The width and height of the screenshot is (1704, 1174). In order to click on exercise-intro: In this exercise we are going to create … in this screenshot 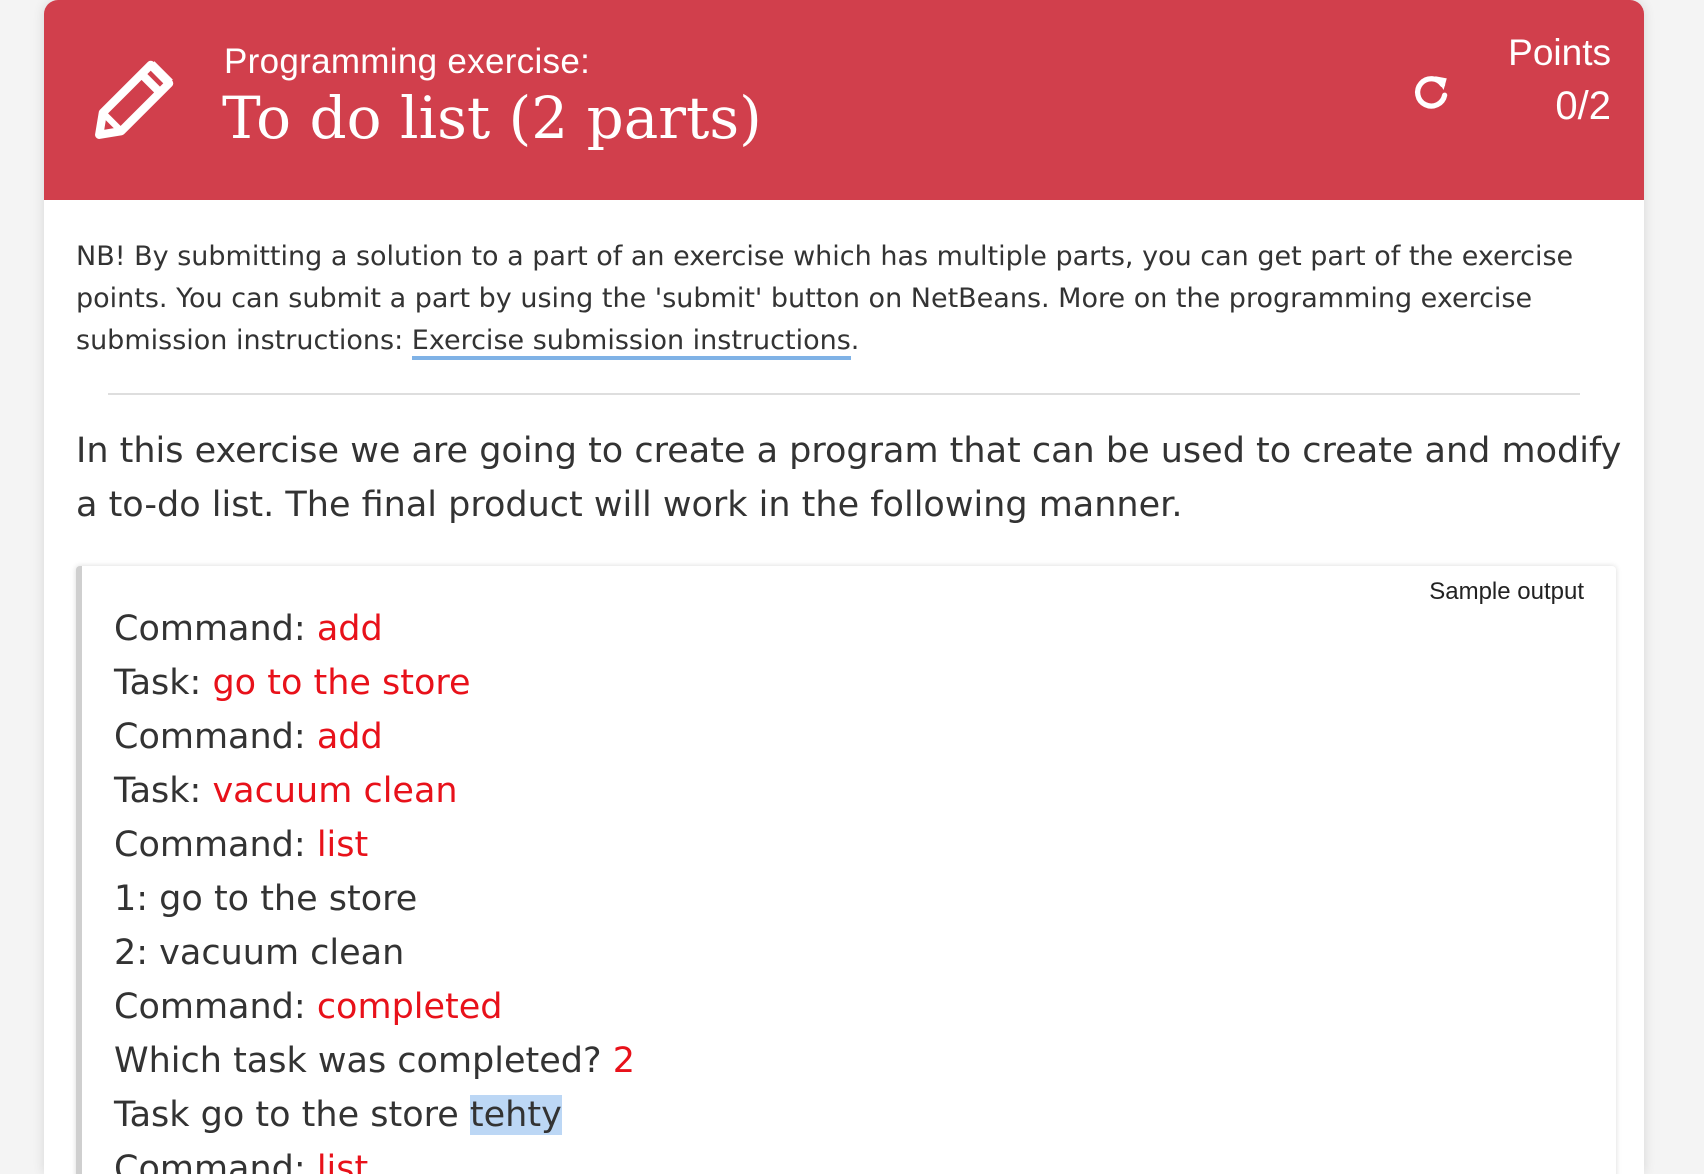, I will do `click(849, 478)`.